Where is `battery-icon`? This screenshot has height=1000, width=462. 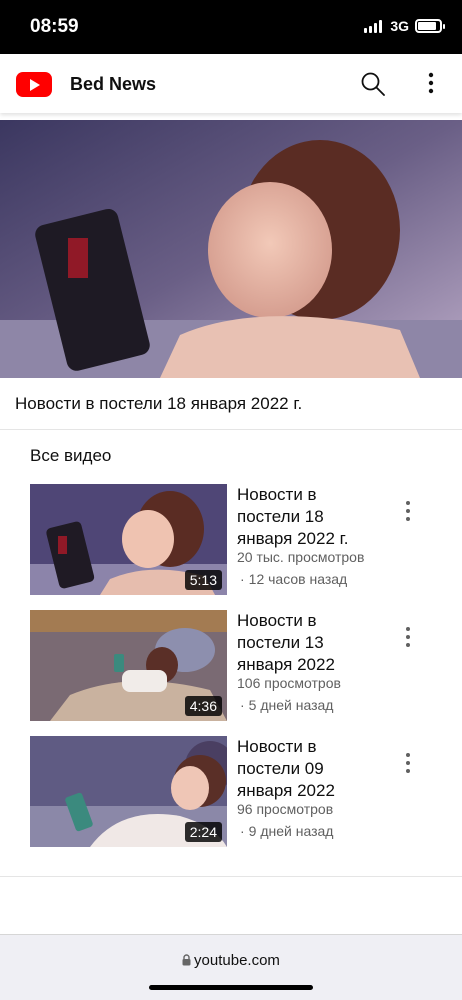
battery-icon is located at coordinates (430, 26).